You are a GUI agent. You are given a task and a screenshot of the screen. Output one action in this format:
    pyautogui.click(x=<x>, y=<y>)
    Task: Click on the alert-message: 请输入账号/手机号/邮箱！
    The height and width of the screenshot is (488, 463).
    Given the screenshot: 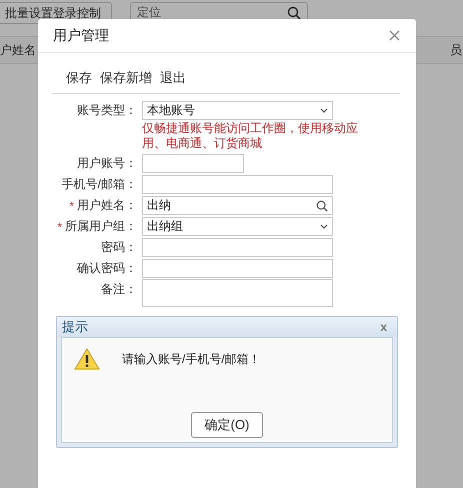 What is the action you would take?
    pyautogui.click(x=191, y=359)
    